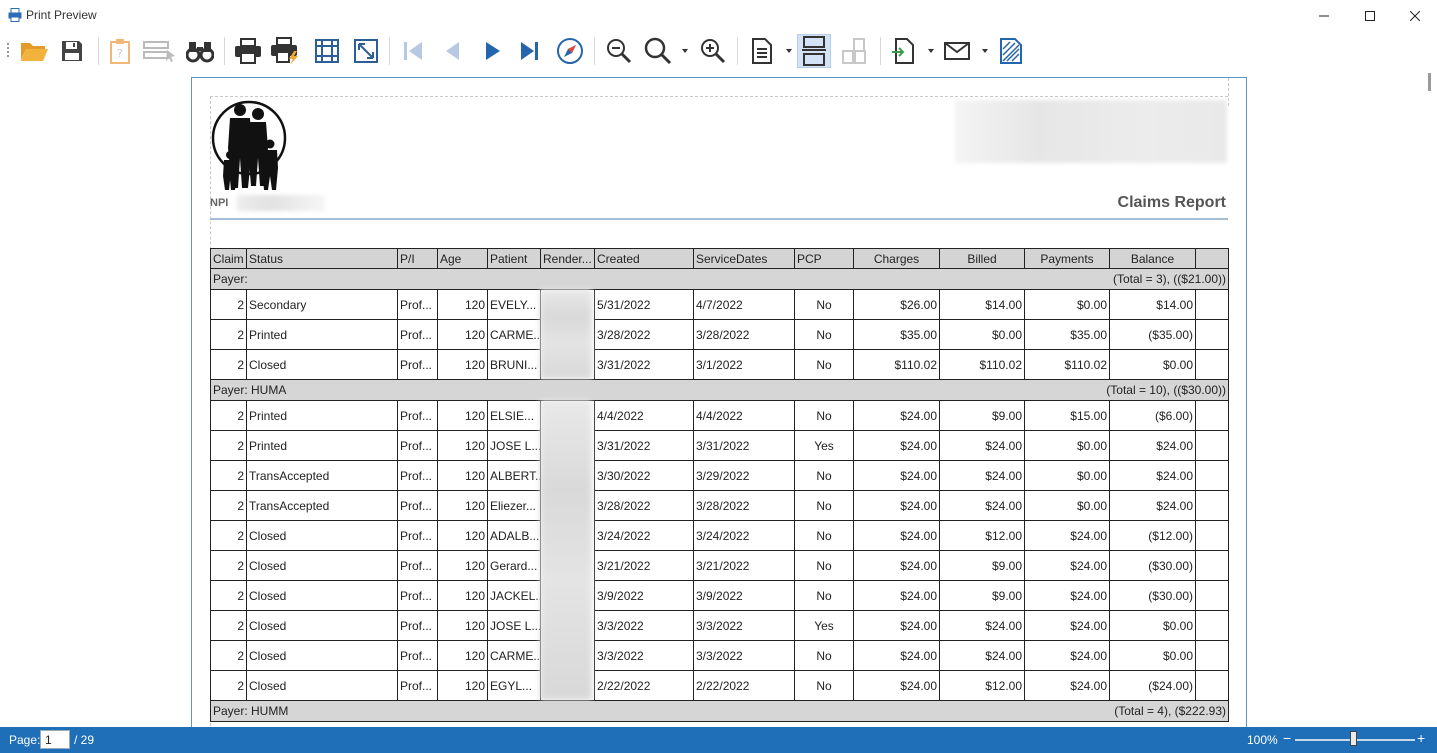 The width and height of the screenshot is (1437, 753). I want to click on group-payer-label: Payer: HUMM, so click(251, 711).